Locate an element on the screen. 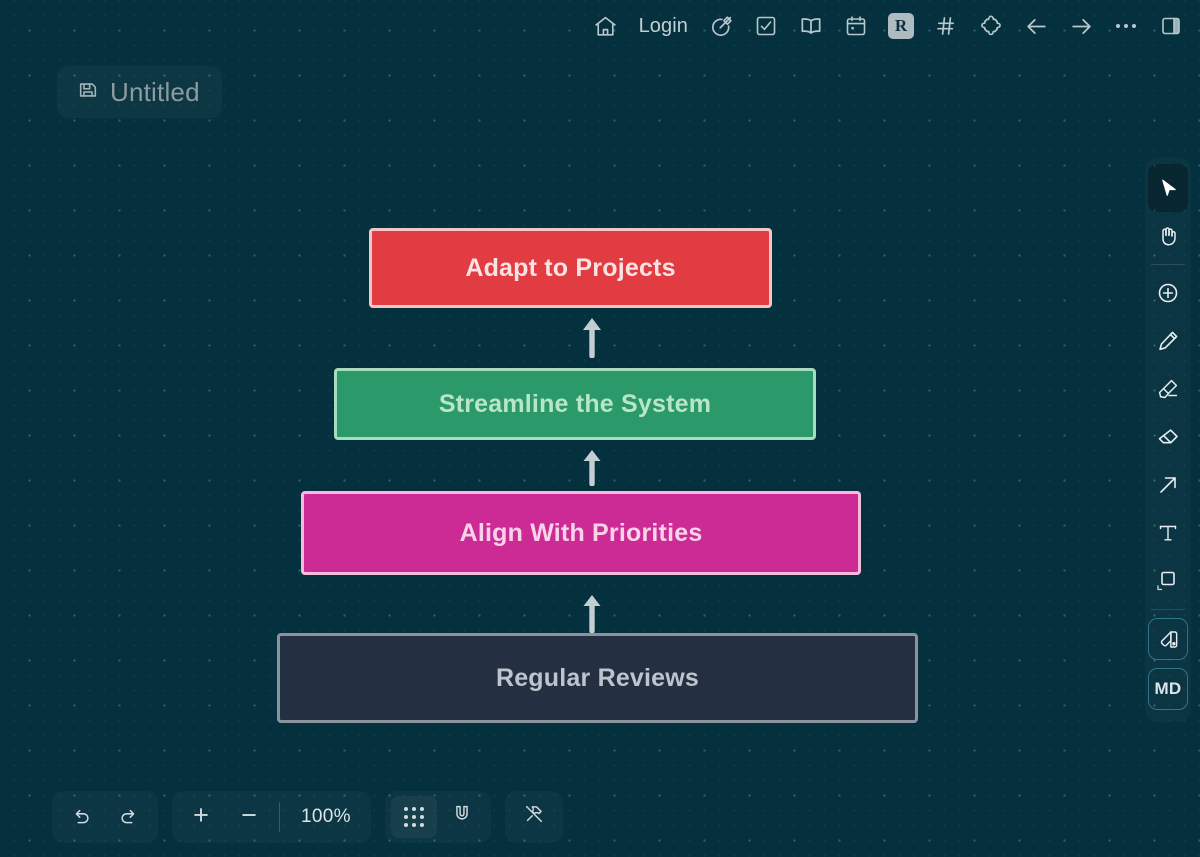  grid-icon is located at coordinates (413, 817).